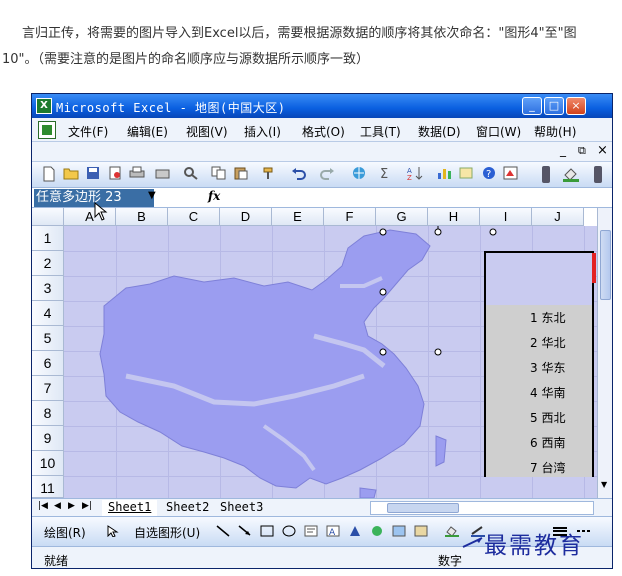 This screenshot has width=622, height=576. Describe the element at coordinates (48, 413) in the screenshot. I see `row-header-8: 8` at that location.